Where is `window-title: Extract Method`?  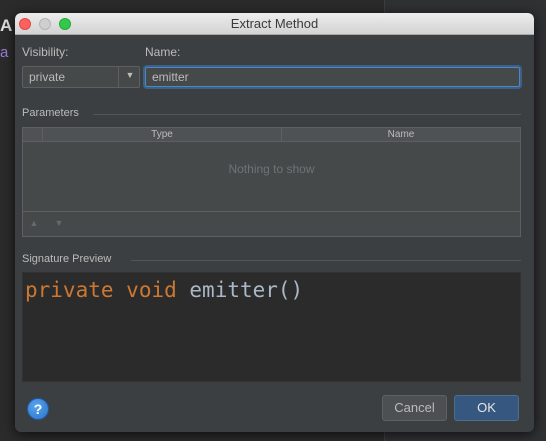
window-title: Extract Method is located at coordinates (274, 23).